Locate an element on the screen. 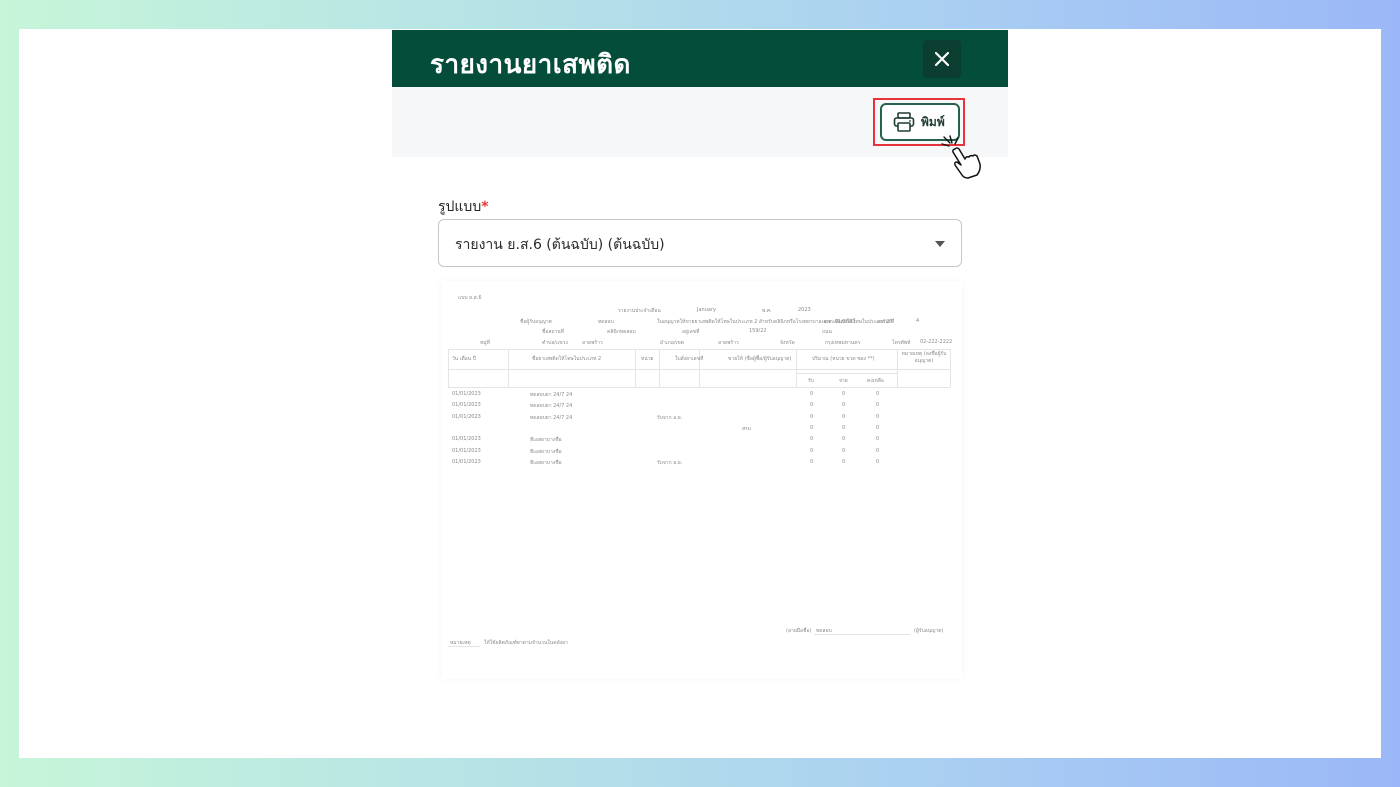 This screenshot has width=1400, height=787. district-label: อำเภอ/เขต is located at coordinates (672, 343).